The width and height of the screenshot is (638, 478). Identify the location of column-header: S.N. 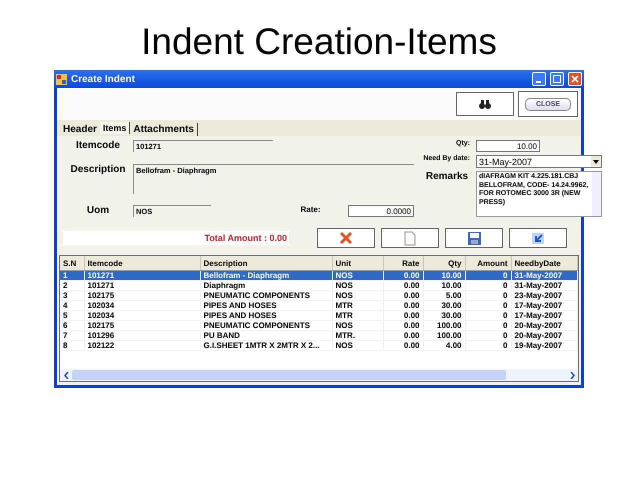
(72, 263).